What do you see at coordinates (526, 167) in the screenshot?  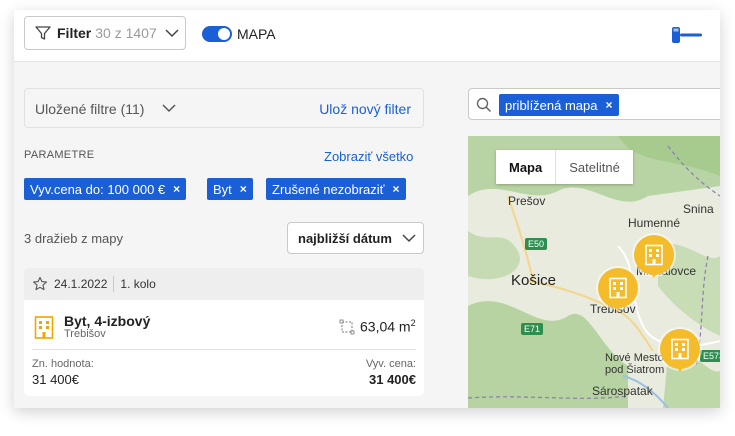 I see `tab-map: Mapa` at bounding box center [526, 167].